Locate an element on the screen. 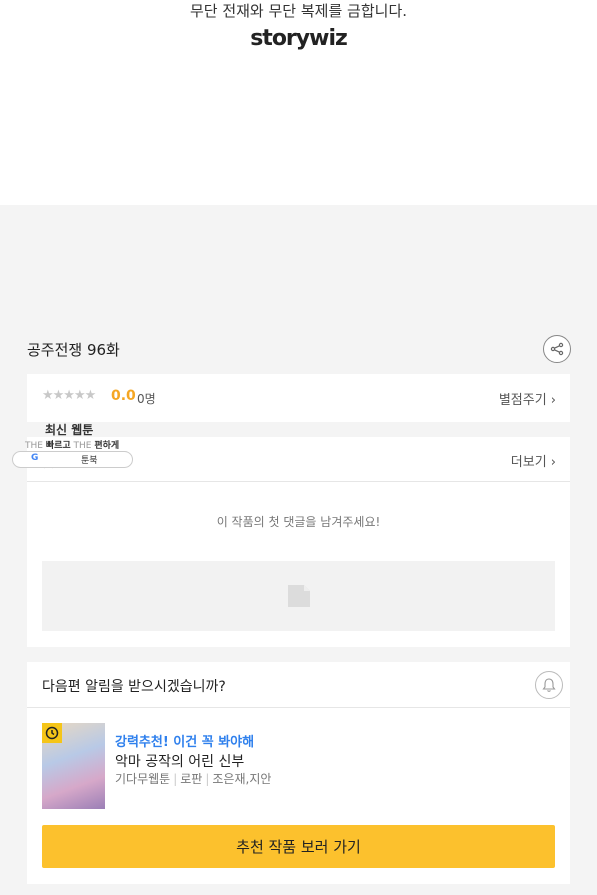 The image size is (597, 895). image-placeholder-icon is located at coordinates (298, 596).